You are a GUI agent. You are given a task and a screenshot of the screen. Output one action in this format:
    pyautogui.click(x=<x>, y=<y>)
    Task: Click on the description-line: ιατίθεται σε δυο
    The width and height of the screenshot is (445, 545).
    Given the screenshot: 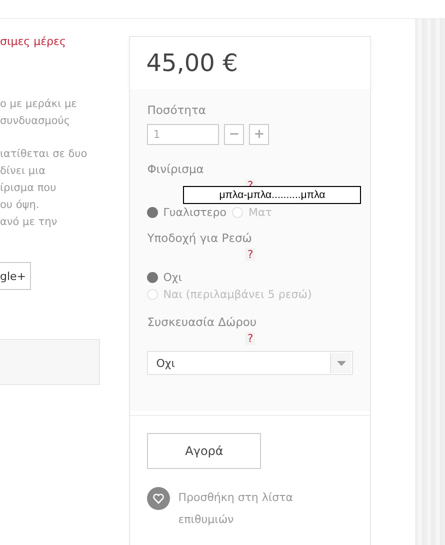 What is the action you would take?
    pyautogui.click(x=44, y=154)
    